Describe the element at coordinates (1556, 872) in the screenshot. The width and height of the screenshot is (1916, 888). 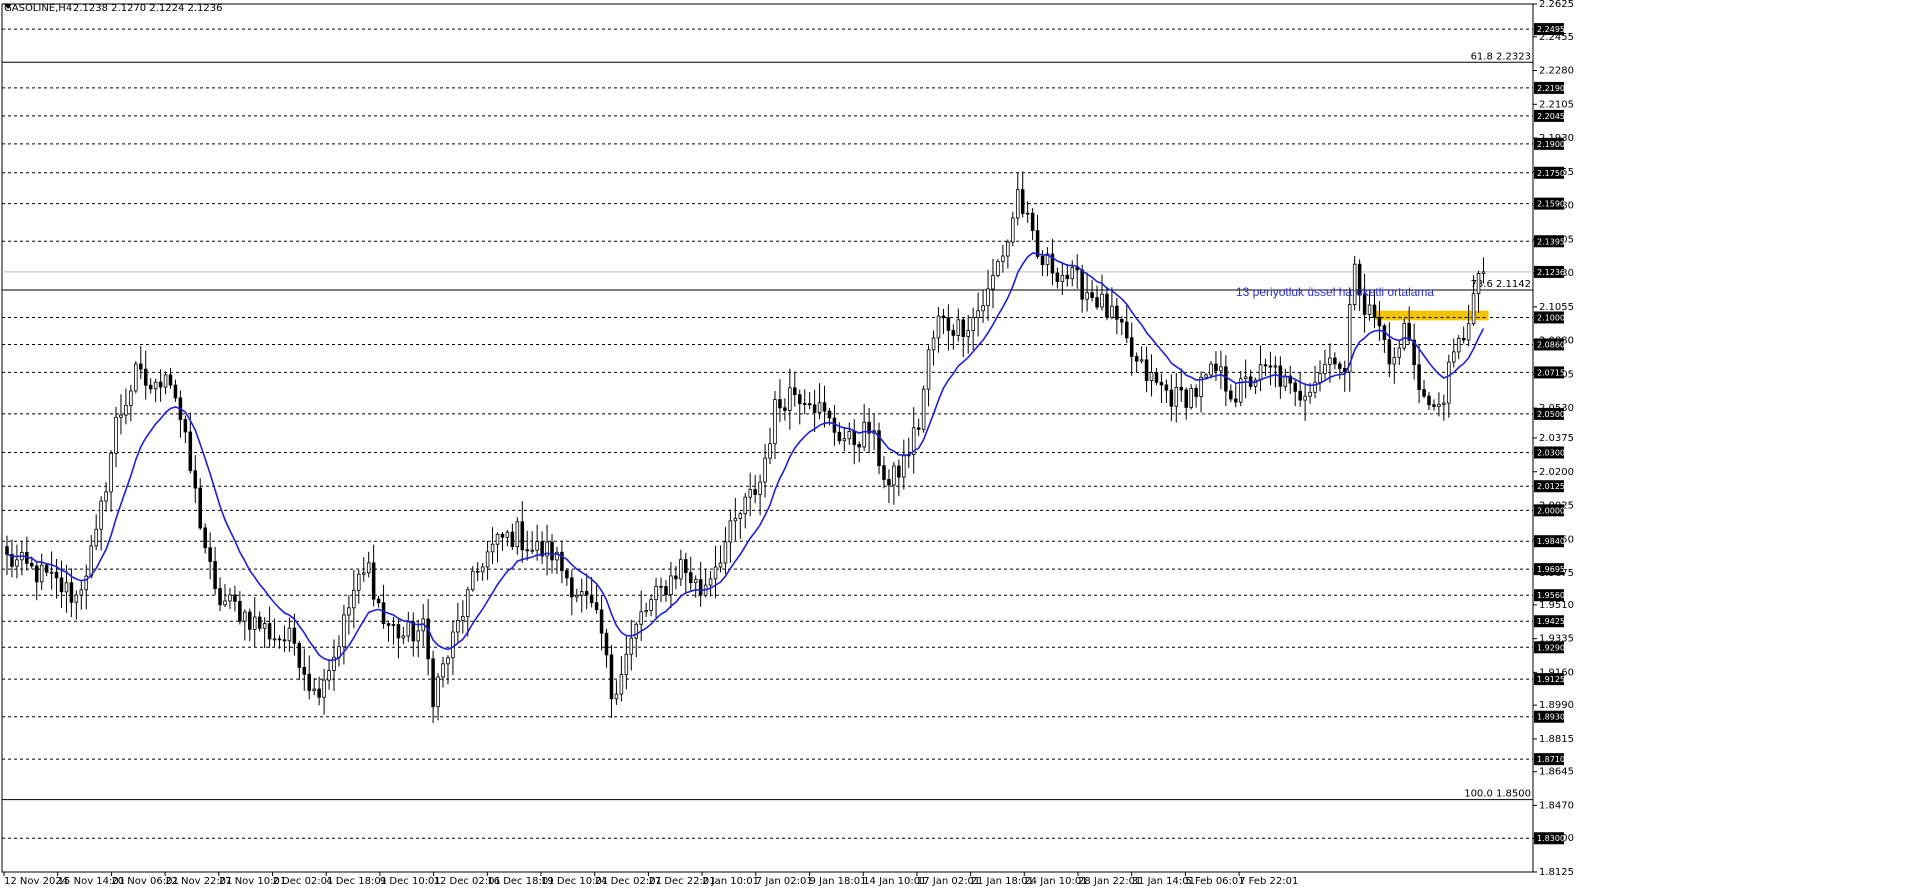
I see `price-tick-label: 1.8125` at that location.